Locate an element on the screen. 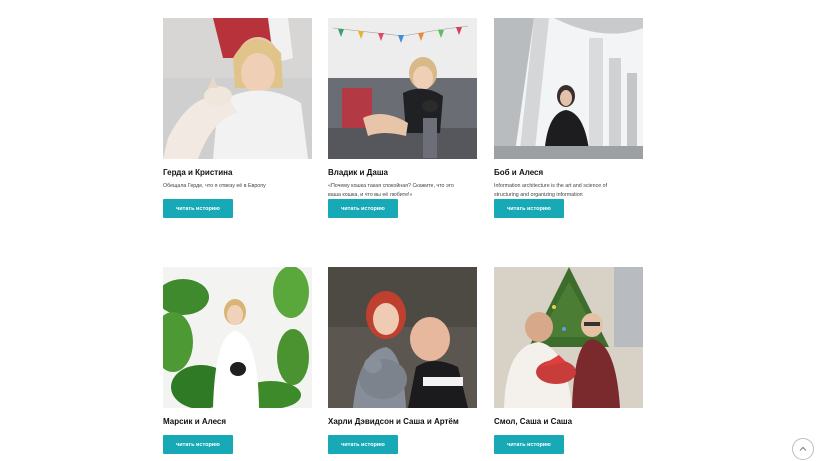  story-title: Владик и Даша is located at coordinates (358, 172).